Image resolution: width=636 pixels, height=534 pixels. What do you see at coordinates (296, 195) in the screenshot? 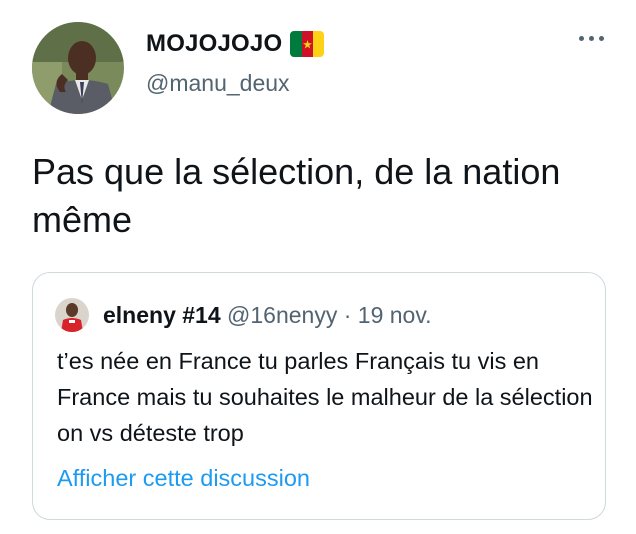
I see `tweet-text: Pas que la sélection, de la nation même` at bounding box center [296, 195].